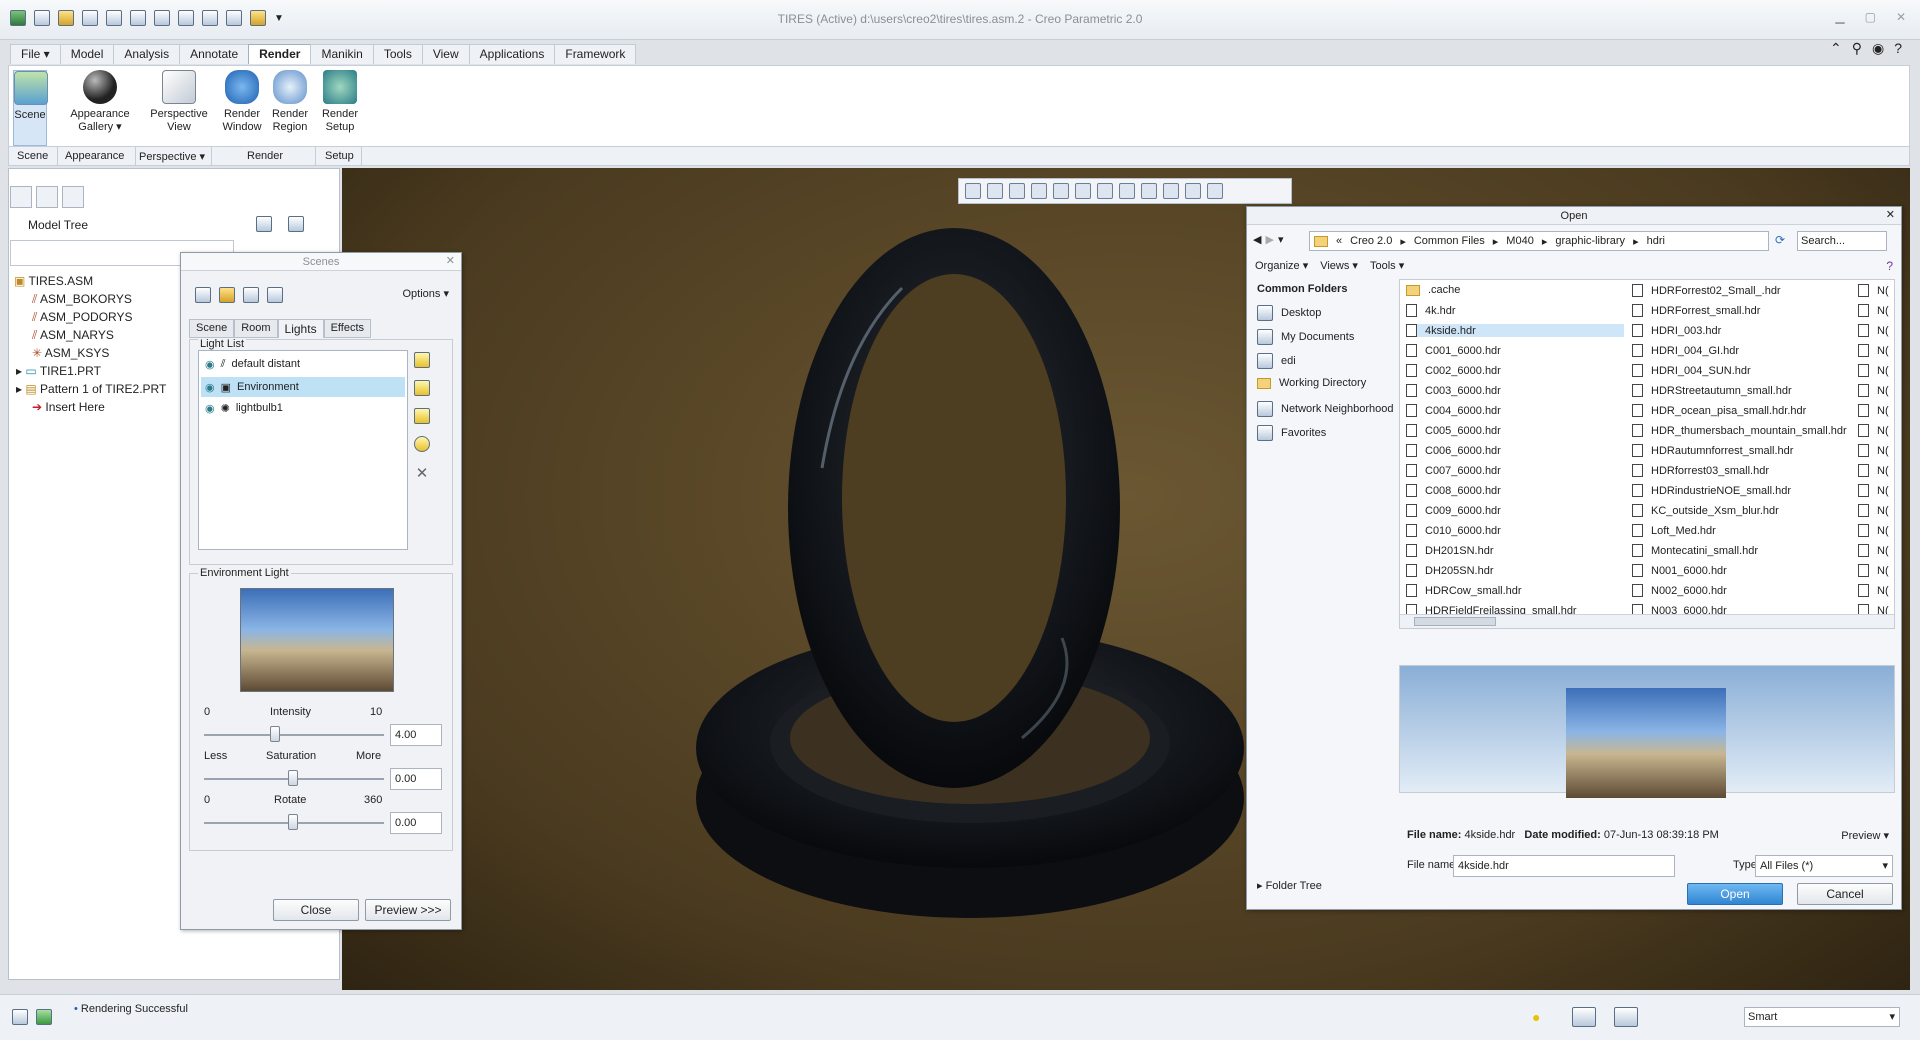 The image size is (1920, 1040). Describe the element at coordinates (68, 407) in the screenshot. I see `tree-item-insert-here: ➔ Insert Here` at that location.